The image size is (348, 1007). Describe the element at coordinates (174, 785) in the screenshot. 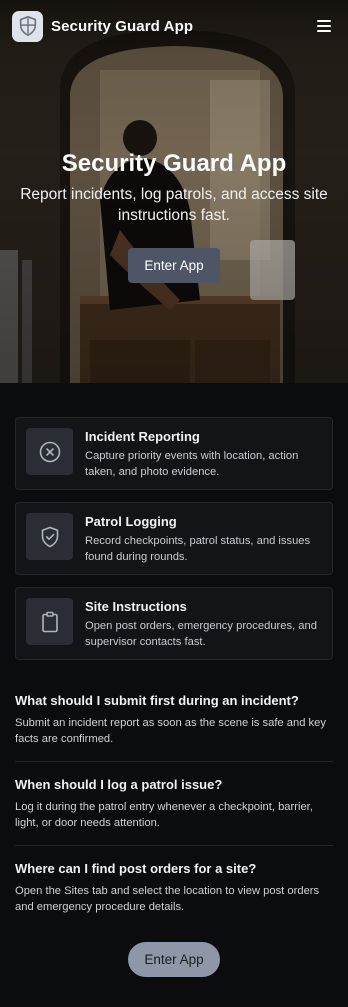

I see `faq-question: When should I log a patrol issue?` at that location.